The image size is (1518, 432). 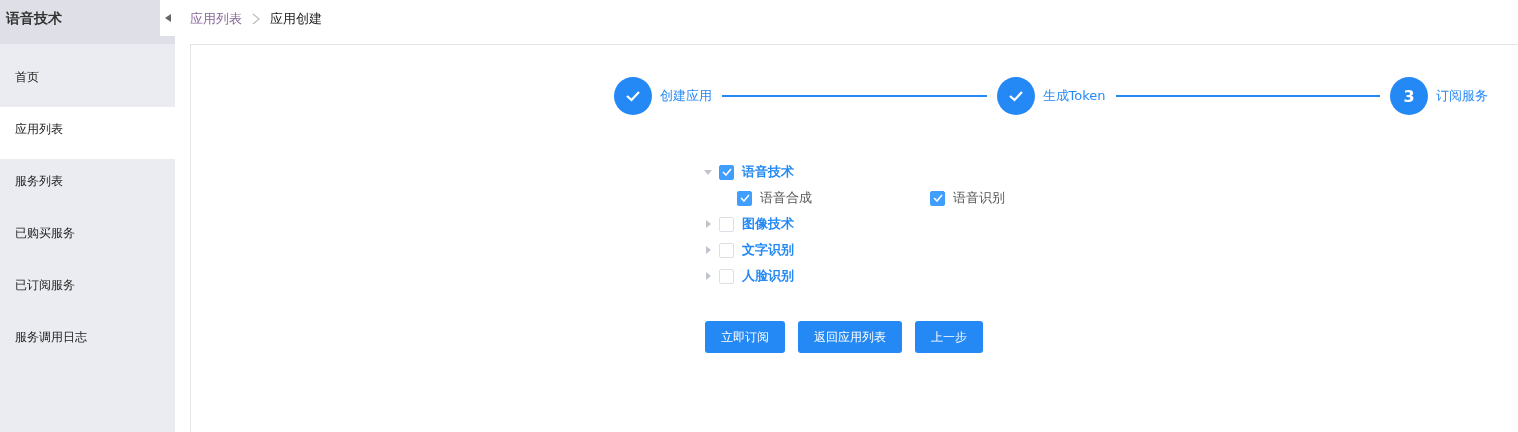 I want to click on tree-label: 图像技术, so click(x=768, y=224).